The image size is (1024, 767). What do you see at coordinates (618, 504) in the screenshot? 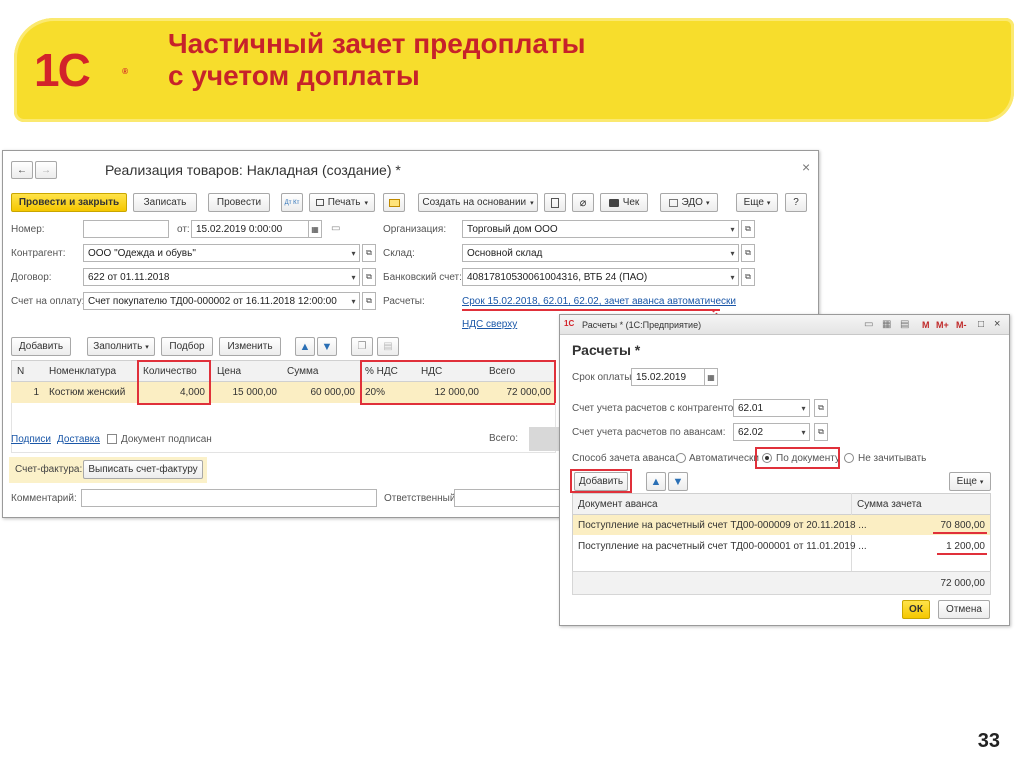
I see `column-header-advance-doc: Документ аванса` at bounding box center [618, 504].